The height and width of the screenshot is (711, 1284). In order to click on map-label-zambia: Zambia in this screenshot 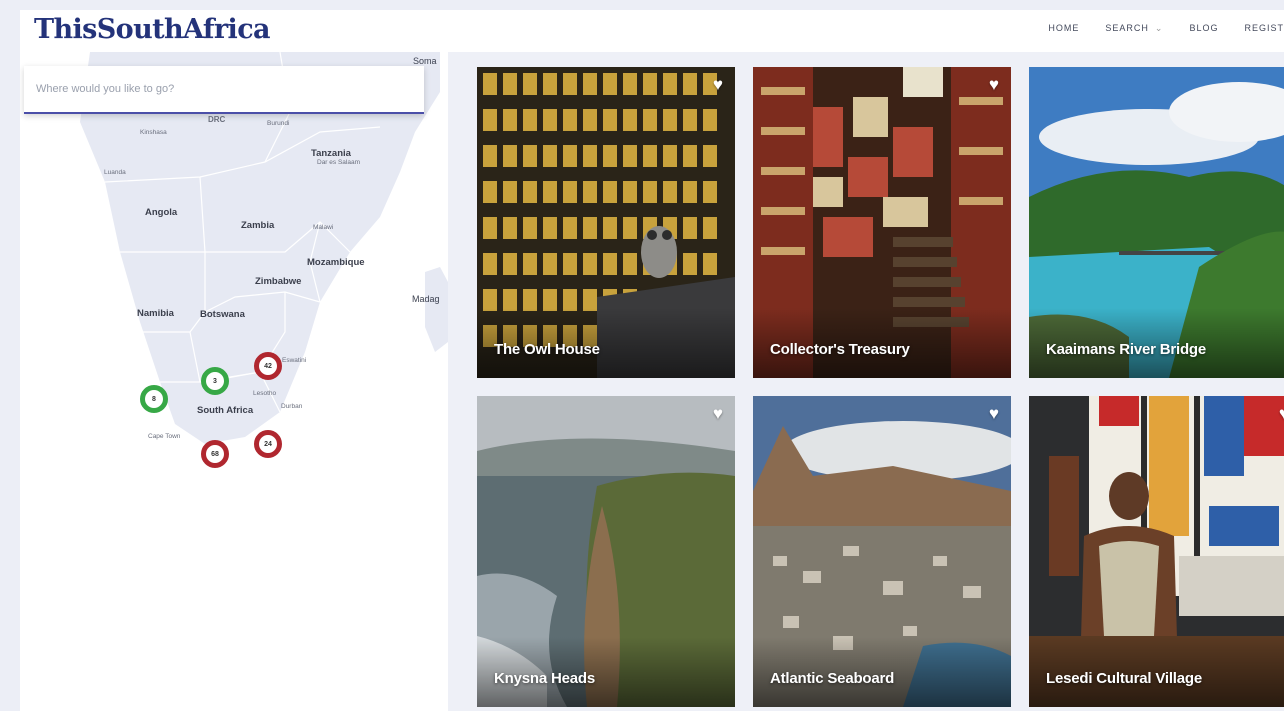, I will do `click(258, 225)`.